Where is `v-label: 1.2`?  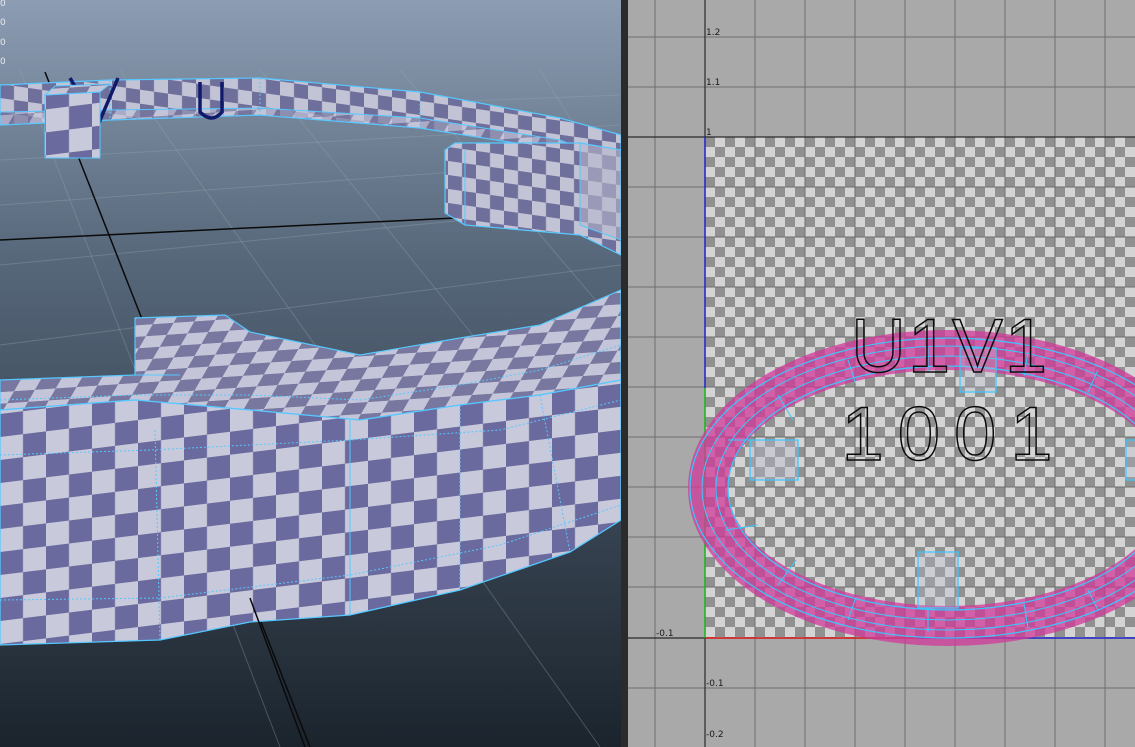
v-label: 1.2 is located at coordinates (713, 33).